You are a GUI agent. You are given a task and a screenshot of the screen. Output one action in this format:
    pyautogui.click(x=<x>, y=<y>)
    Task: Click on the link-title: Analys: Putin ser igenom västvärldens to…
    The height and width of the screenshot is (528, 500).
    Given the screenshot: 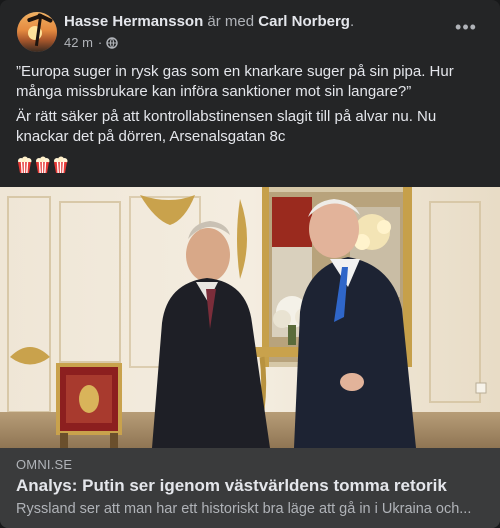 What is the action you would take?
    pyautogui.click(x=231, y=486)
    